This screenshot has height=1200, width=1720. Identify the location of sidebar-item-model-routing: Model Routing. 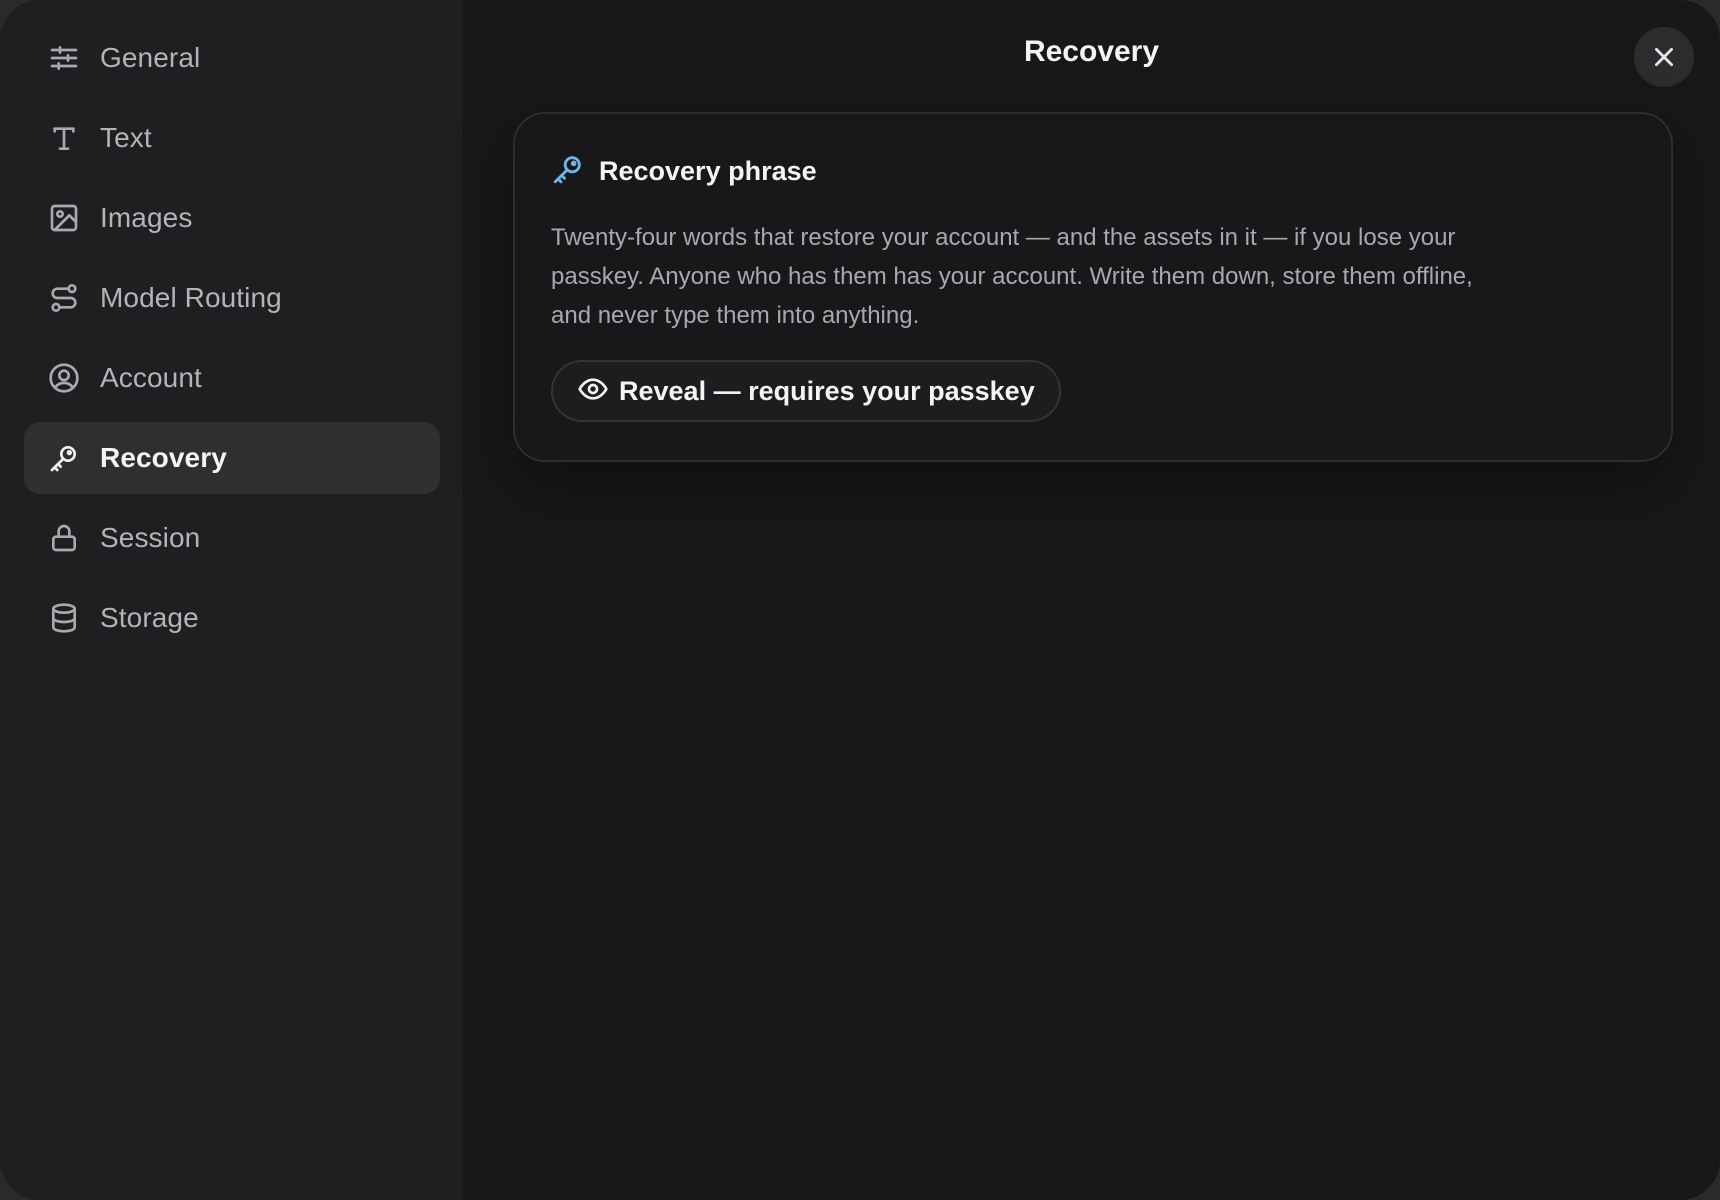
(232, 298).